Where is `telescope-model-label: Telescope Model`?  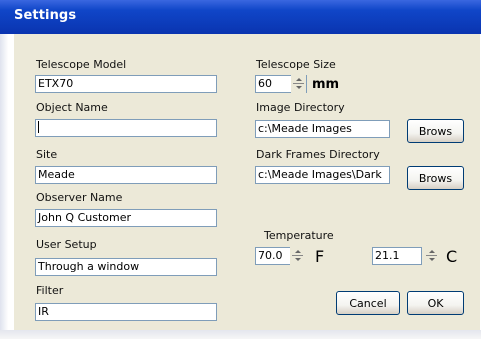
telescope-model-label: Telescope Model is located at coordinates (81, 64).